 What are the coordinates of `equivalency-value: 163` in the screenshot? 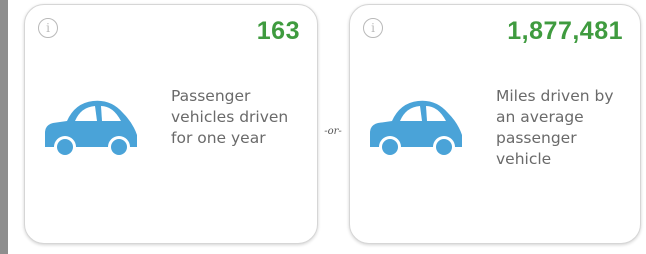 It's located at (278, 31).